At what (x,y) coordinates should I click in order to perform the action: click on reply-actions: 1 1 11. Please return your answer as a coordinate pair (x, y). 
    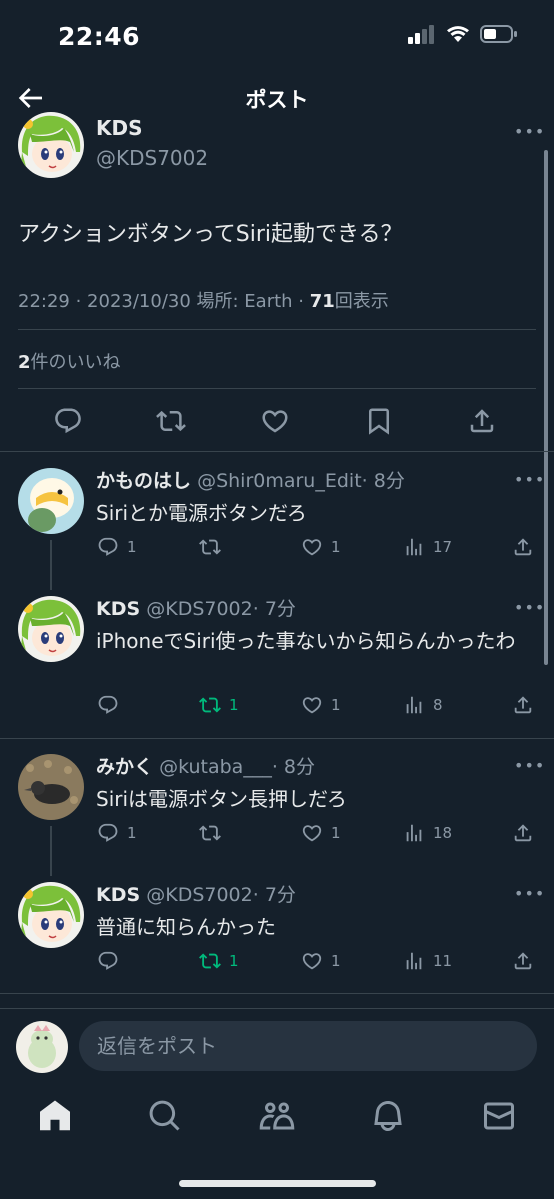
    Looking at the image, I should click on (277, 962).